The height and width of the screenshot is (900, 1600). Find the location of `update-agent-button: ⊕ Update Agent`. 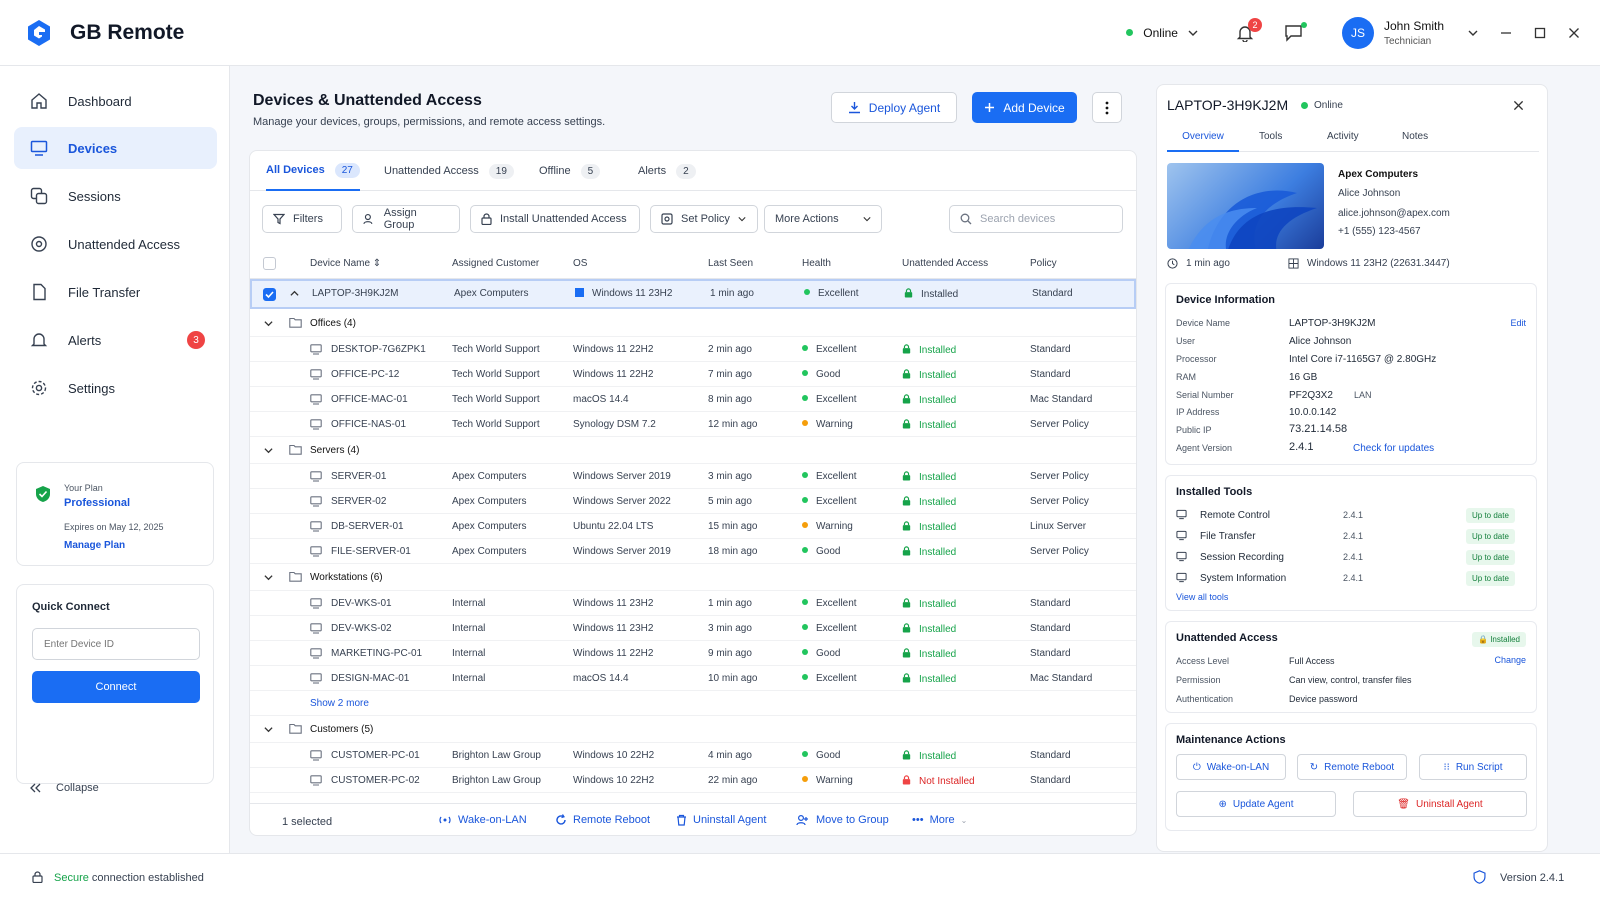

update-agent-button: ⊕ Update Agent is located at coordinates (1256, 804).